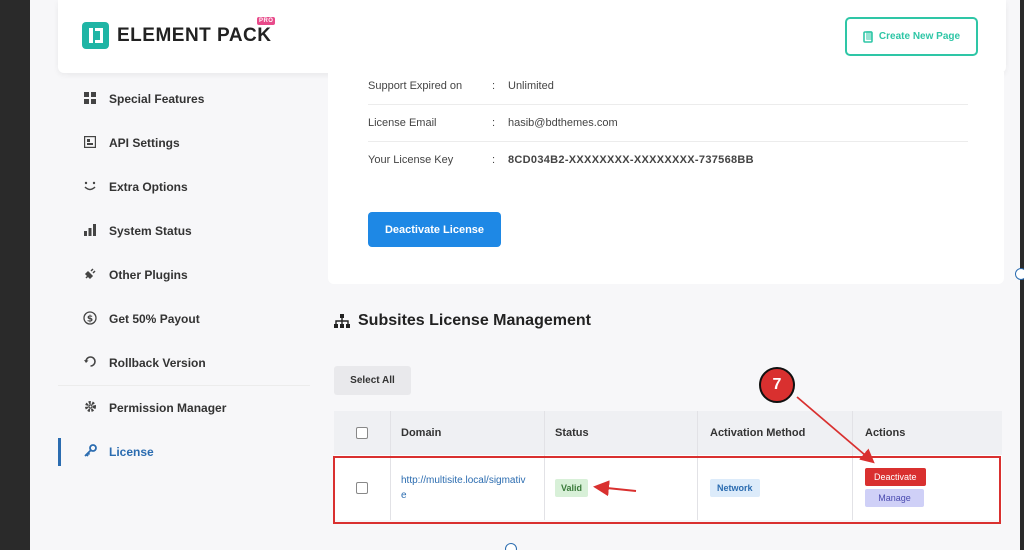 The image size is (1024, 550). I want to click on scroll-handle-bottom, so click(511, 546).